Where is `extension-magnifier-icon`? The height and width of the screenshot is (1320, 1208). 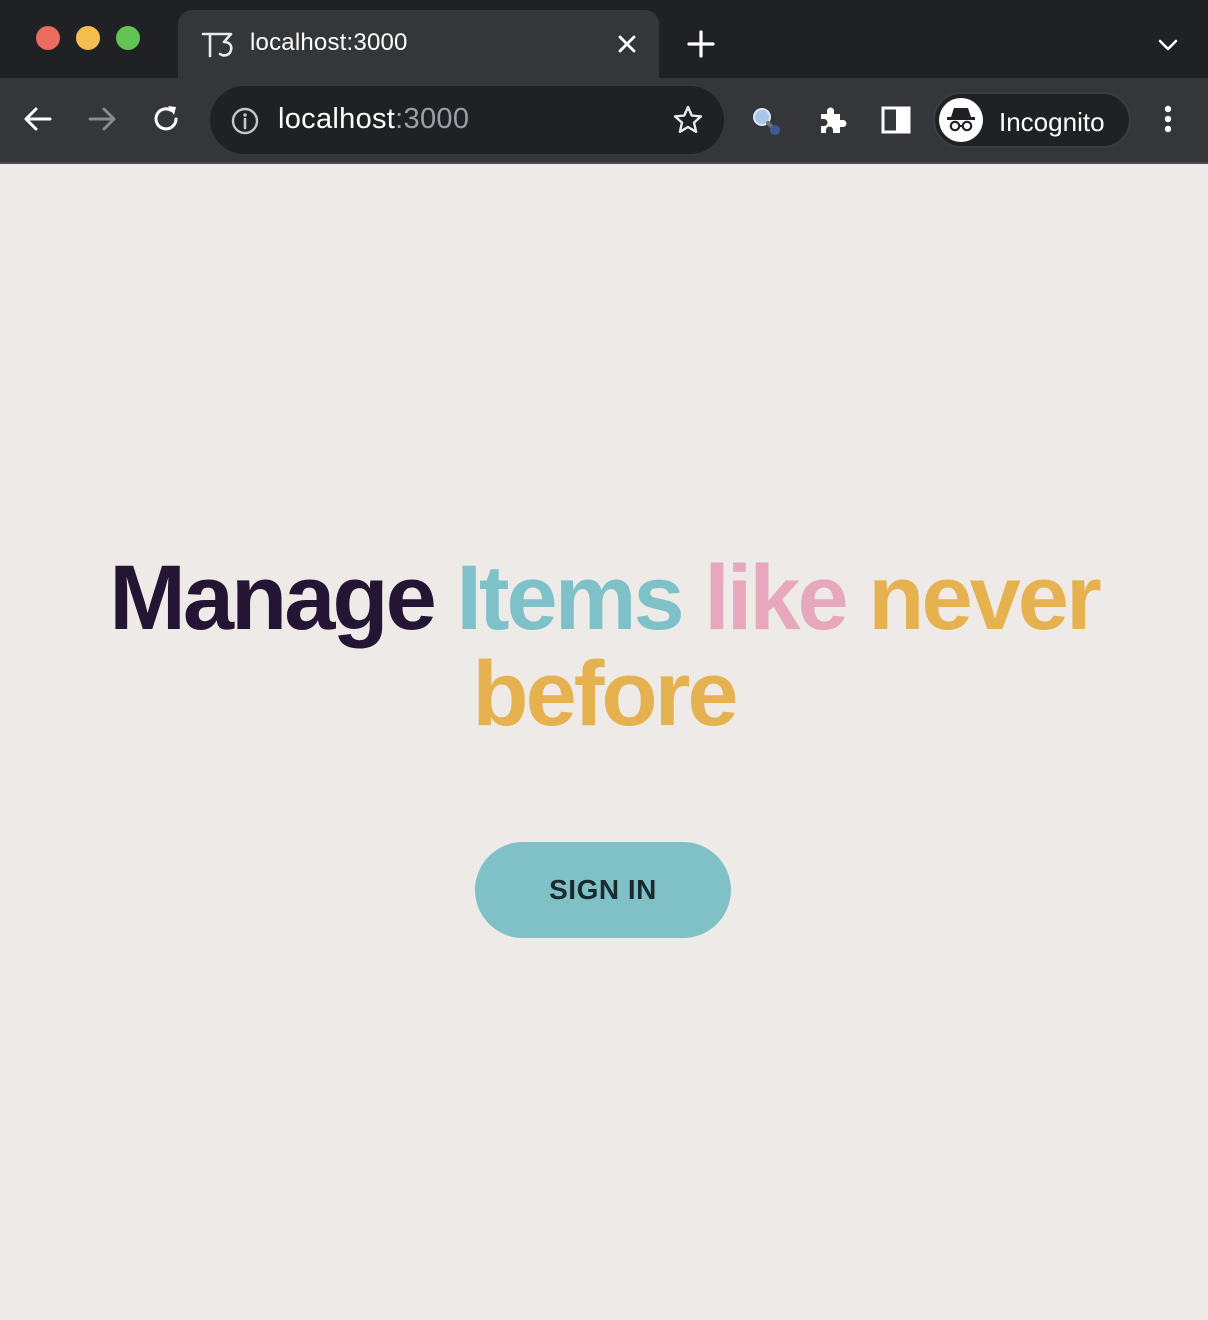
extension-magnifier-icon is located at coordinates (767, 122).